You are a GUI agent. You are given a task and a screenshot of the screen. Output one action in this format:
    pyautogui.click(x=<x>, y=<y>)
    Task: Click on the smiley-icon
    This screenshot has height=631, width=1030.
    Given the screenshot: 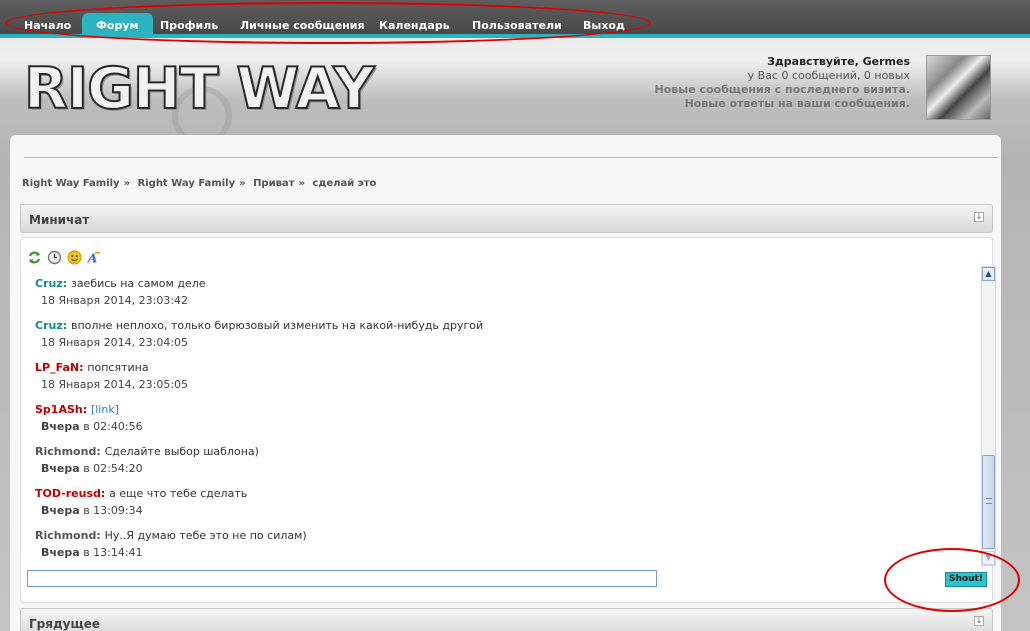 What is the action you would take?
    pyautogui.click(x=74, y=257)
    